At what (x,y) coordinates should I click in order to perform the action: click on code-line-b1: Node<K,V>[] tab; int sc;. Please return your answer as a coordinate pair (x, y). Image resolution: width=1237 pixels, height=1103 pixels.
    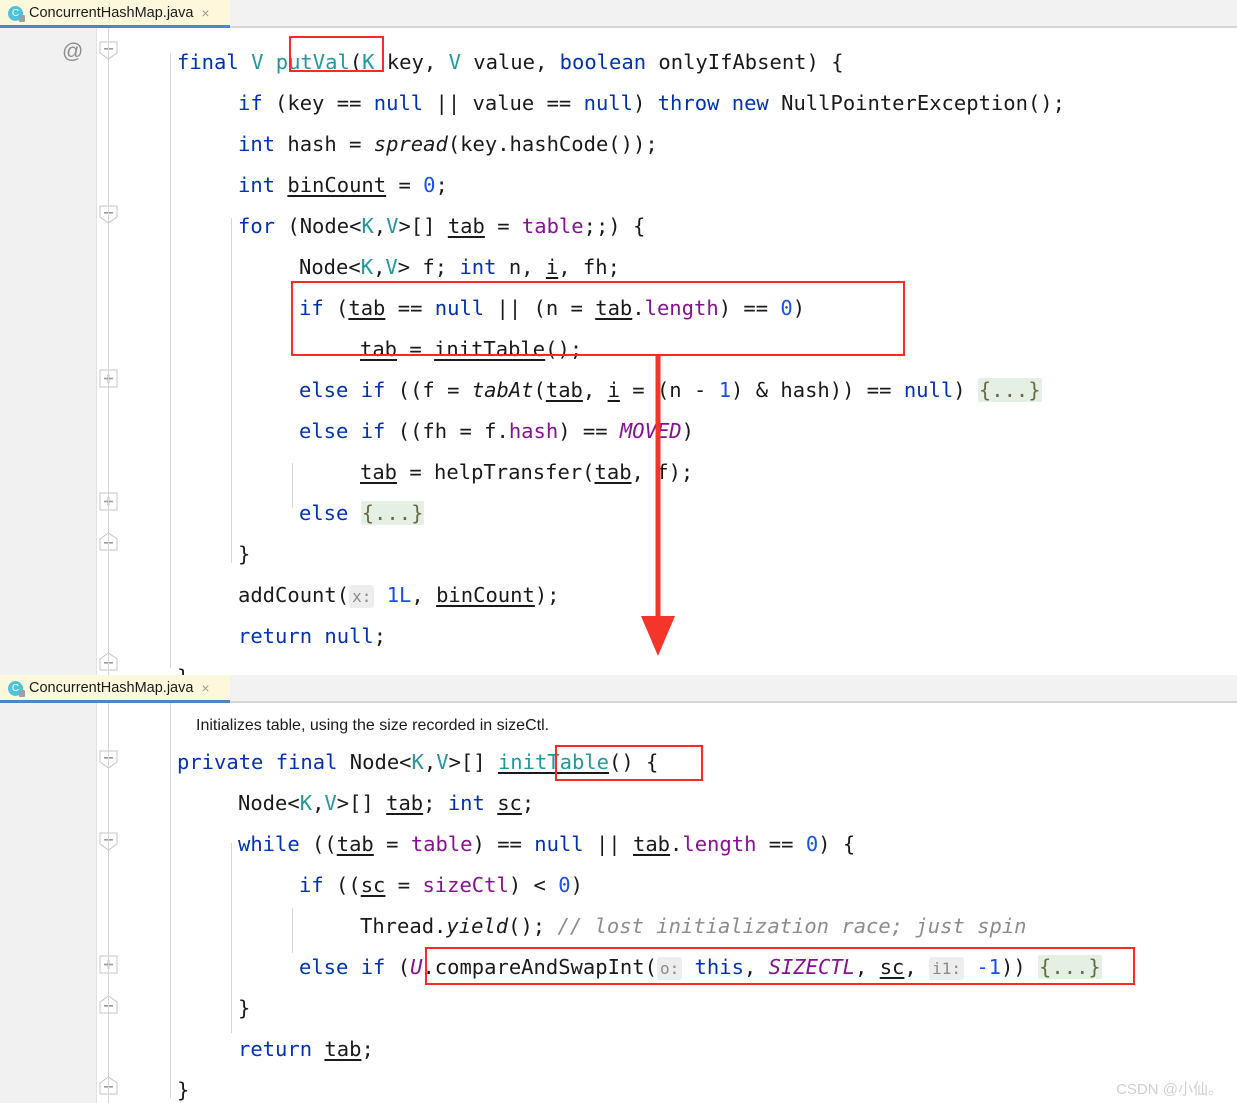
    Looking at the image, I should click on (386, 803).